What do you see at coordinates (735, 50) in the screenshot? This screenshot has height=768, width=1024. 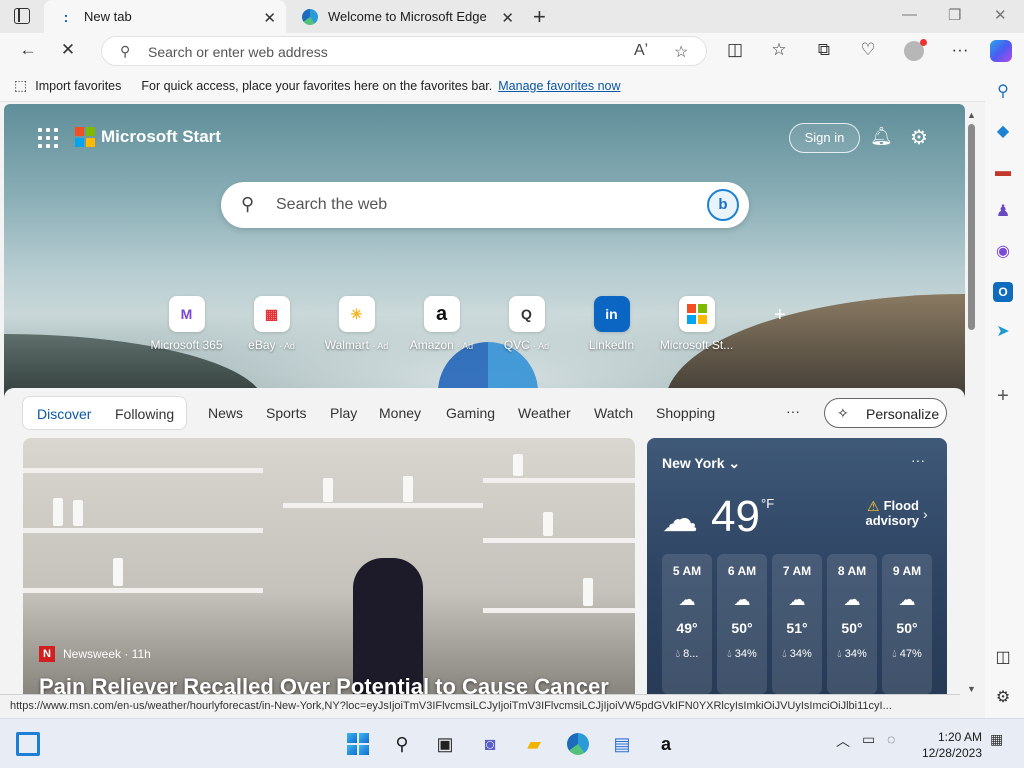 I see `split-screen-icon: ◫` at bounding box center [735, 50].